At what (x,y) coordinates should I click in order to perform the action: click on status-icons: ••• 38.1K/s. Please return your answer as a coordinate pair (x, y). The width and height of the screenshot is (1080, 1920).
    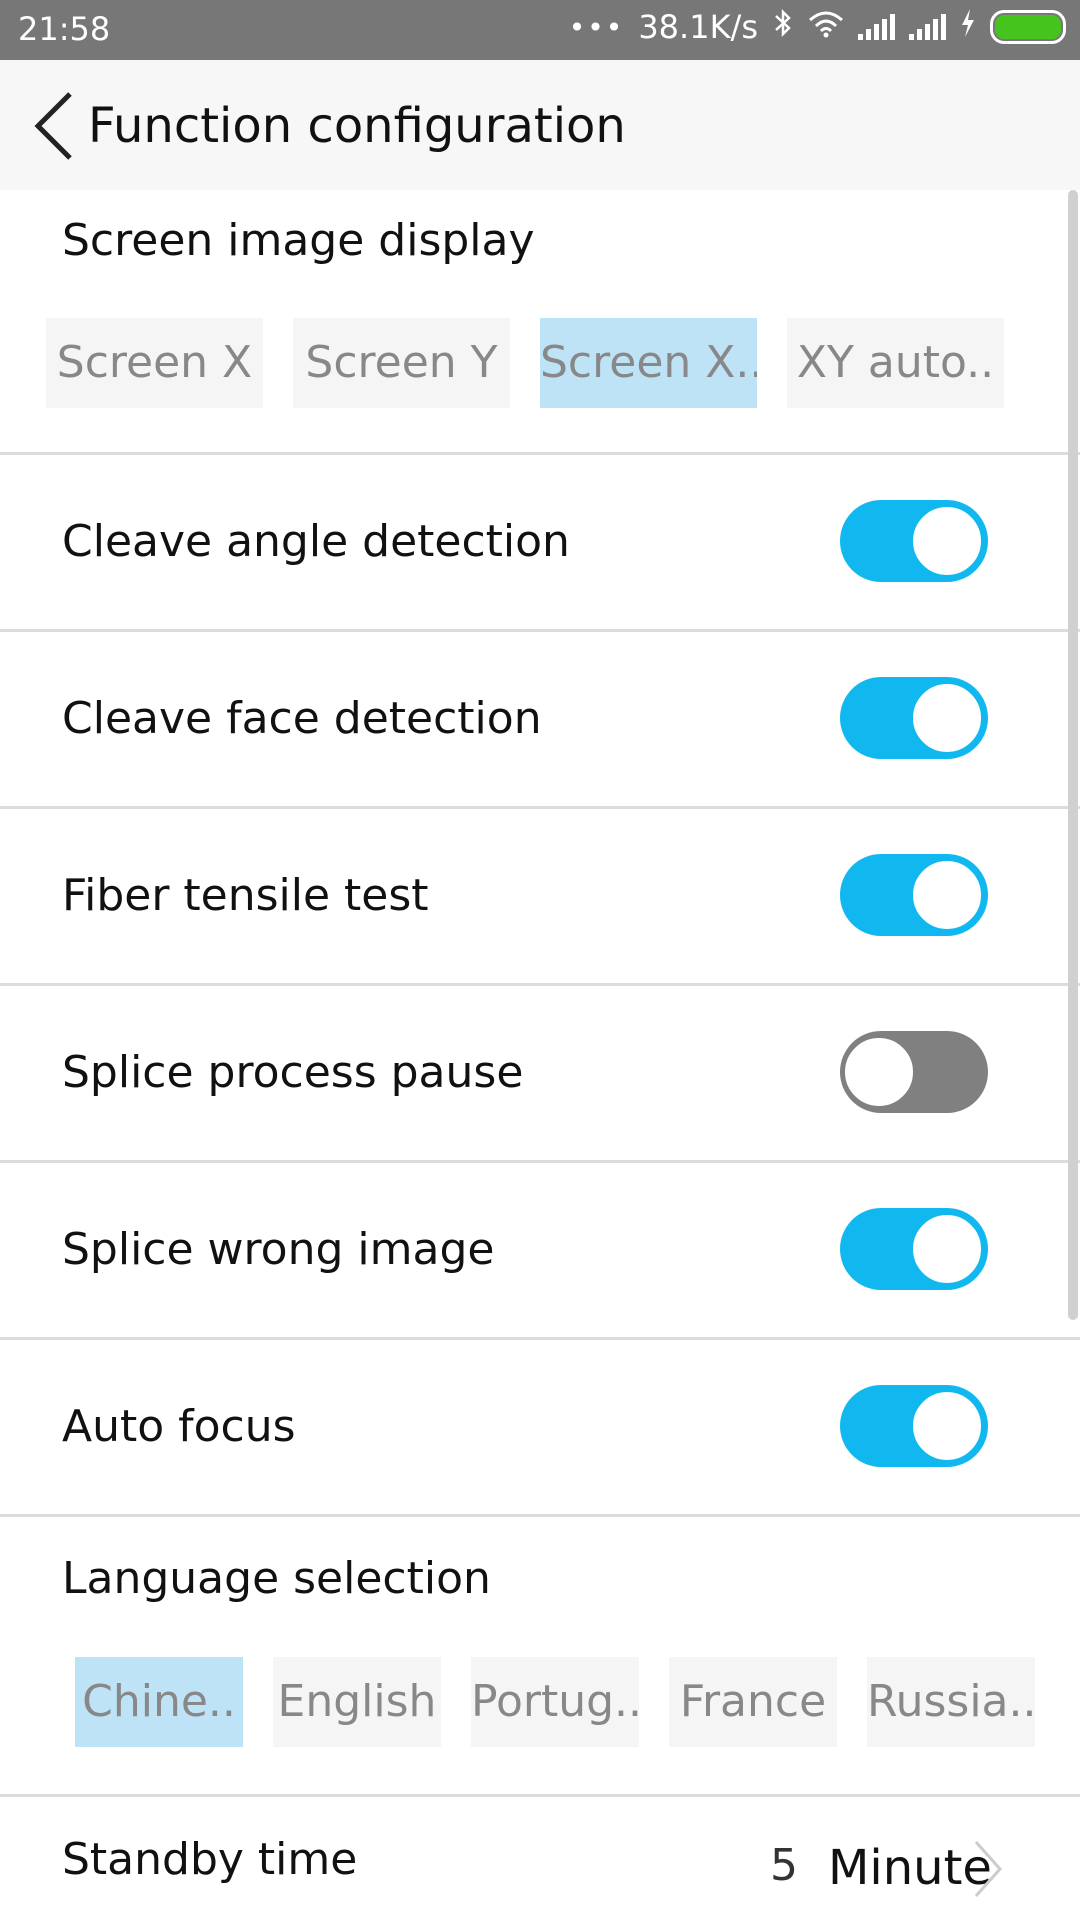
    Looking at the image, I should click on (817, 27).